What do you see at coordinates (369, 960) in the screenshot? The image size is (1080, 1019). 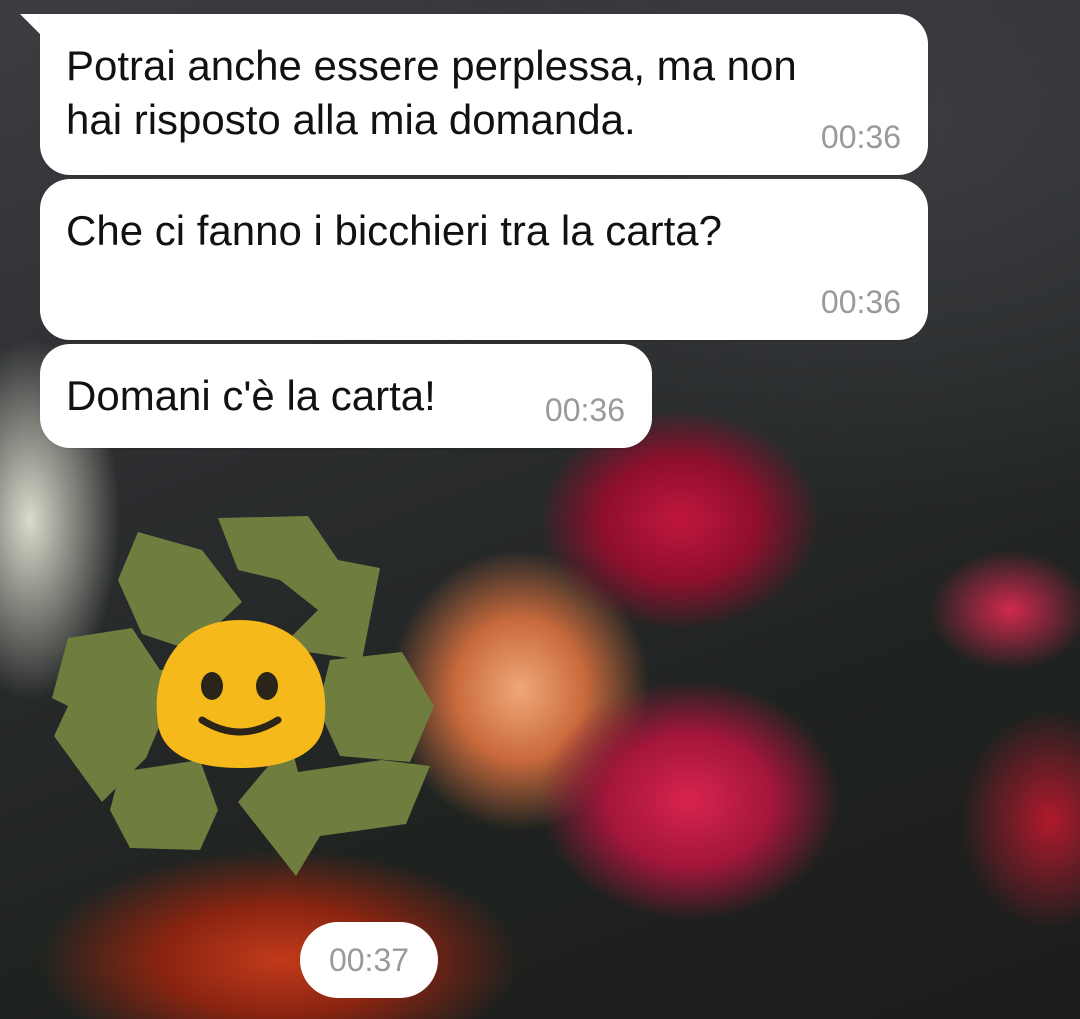 I see `sticker-time-badge: 00:37` at bounding box center [369, 960].